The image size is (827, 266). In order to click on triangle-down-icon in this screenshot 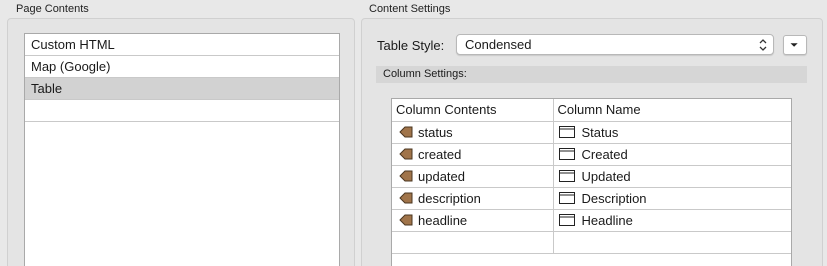, I will do `click(794, 45)`.